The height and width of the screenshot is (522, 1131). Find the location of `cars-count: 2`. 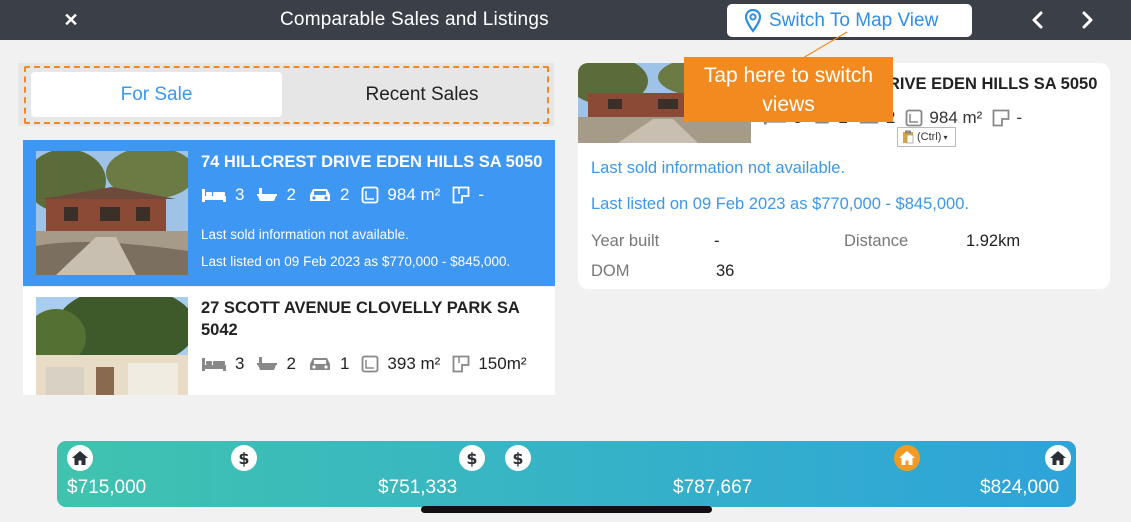

cars-count: 2 is located at coordinates (344, 194).